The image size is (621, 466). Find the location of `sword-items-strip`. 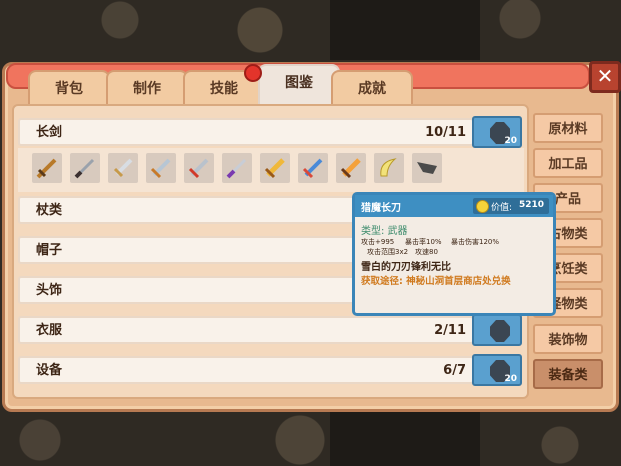

sword-items-strip is located at coordinates (271, 170).